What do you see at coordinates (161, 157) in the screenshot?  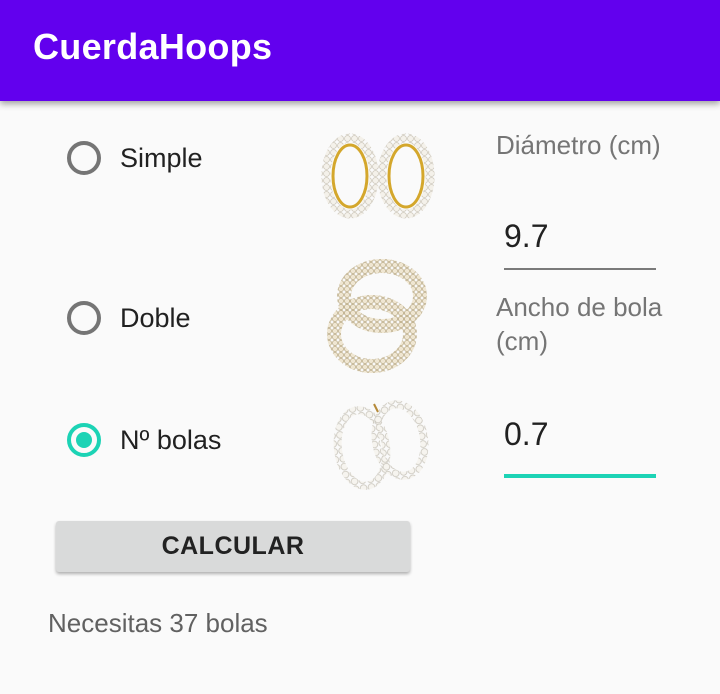 I see `radio-simple-label: Simple` at bounding box center [161, 157].